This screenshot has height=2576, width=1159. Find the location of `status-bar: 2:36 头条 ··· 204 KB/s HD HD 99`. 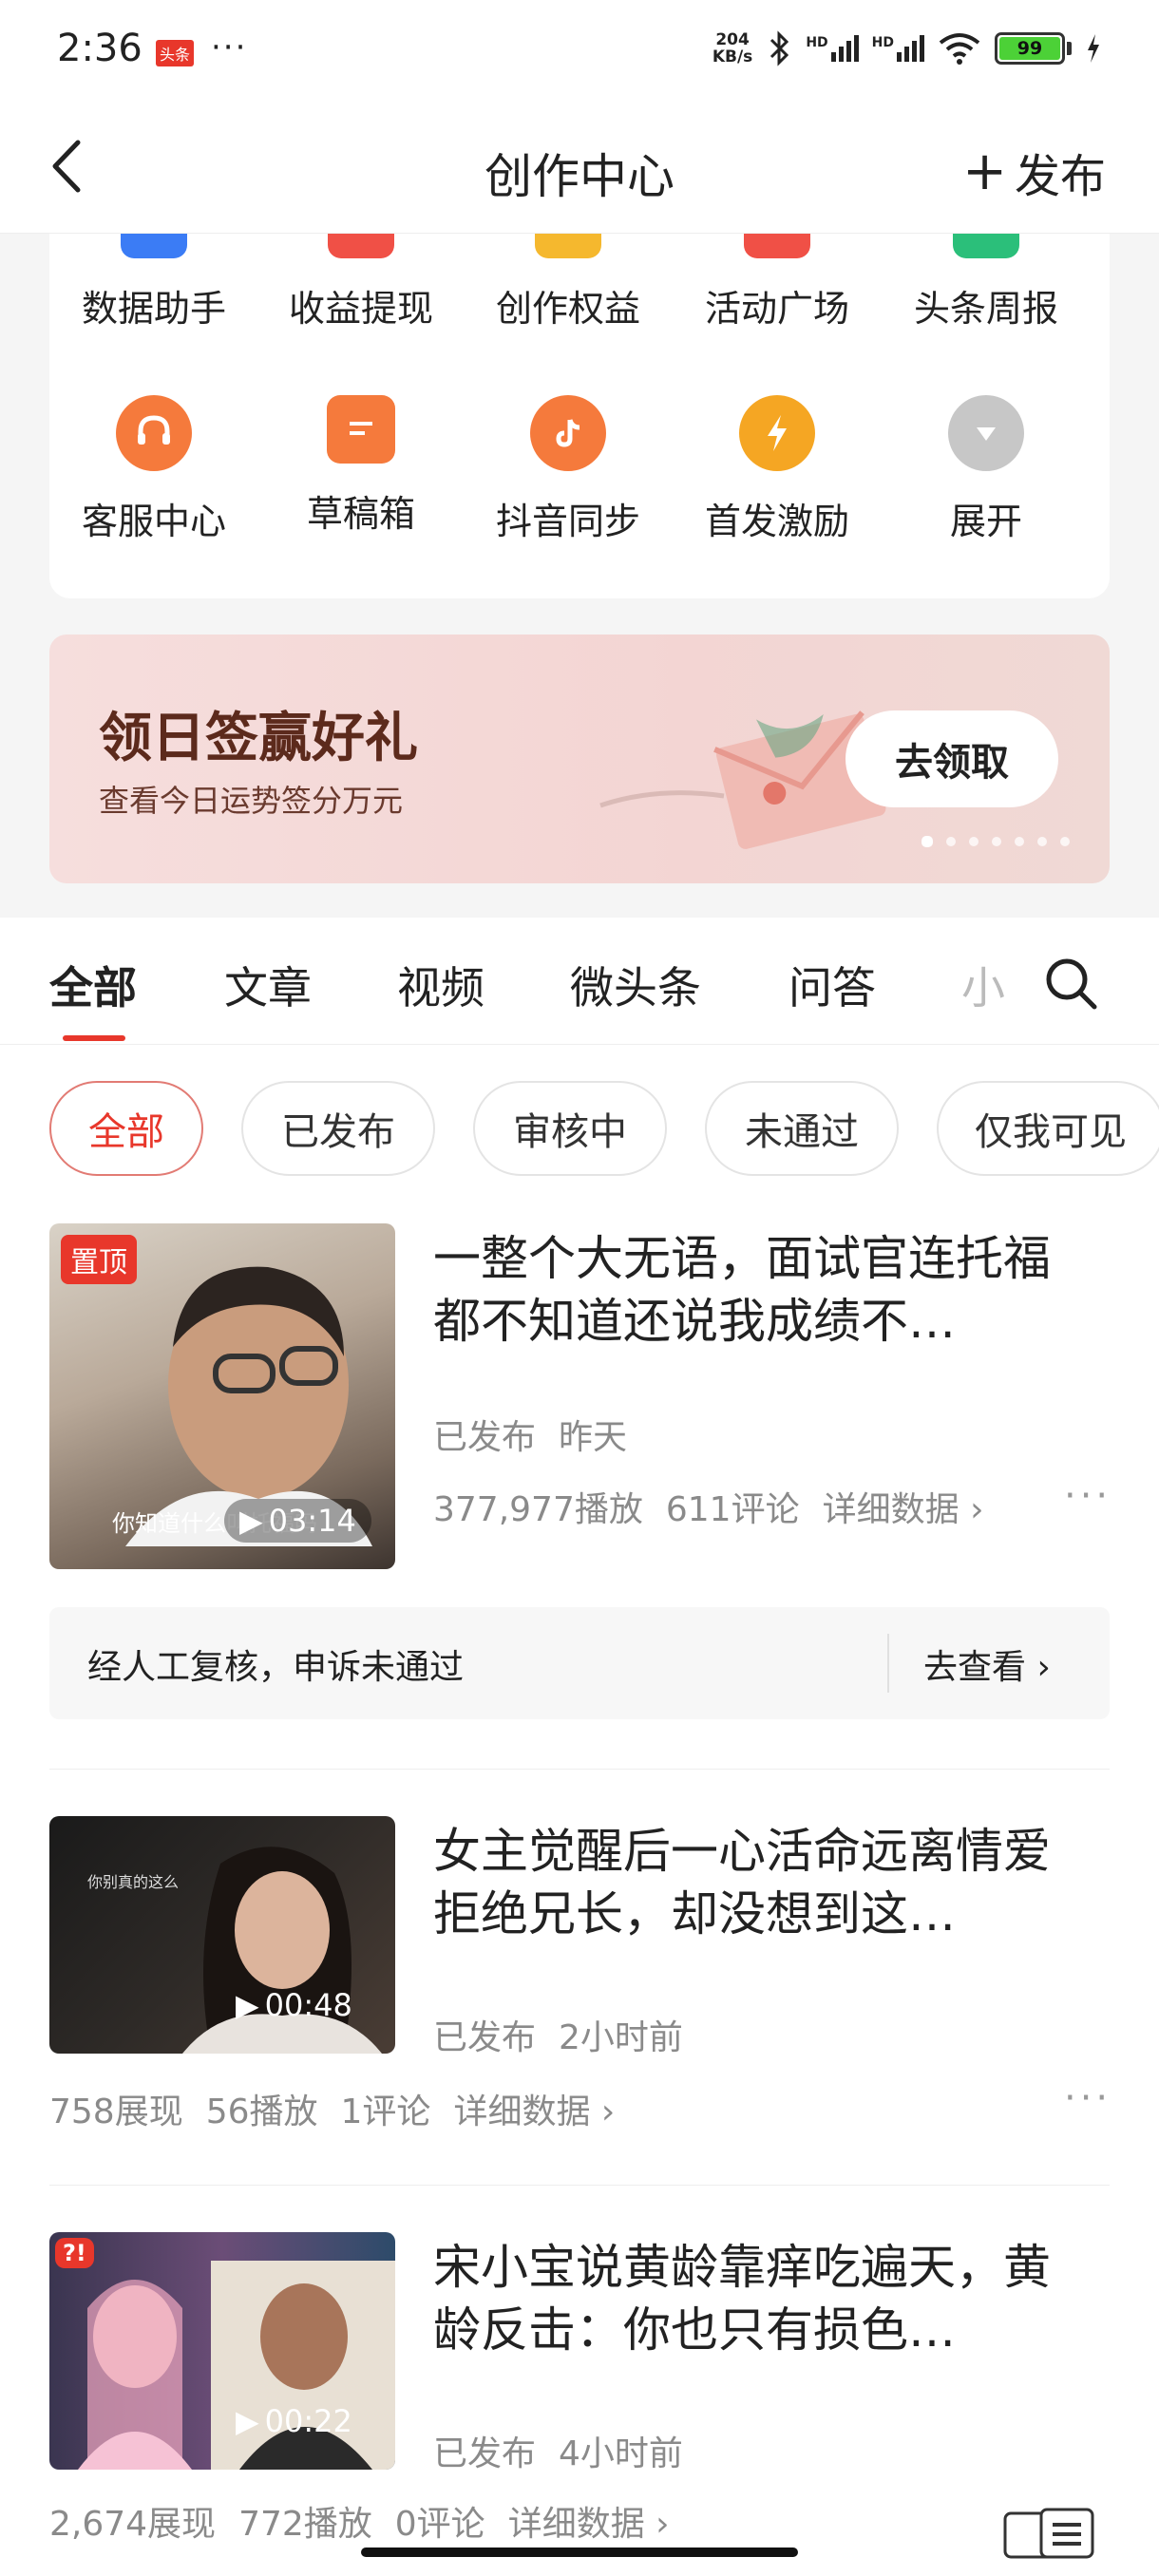

status-bar: 2:36 头条 ··· 204 KB/s HD HD 99 is located at coordinates (579, 52).